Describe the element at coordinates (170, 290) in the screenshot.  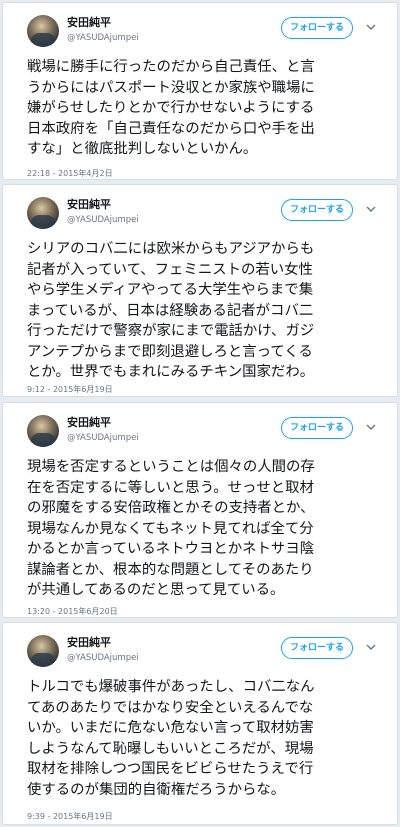
I see `tweet-text-line: やら学生メディアやってる大学生やらまで集` at that location.